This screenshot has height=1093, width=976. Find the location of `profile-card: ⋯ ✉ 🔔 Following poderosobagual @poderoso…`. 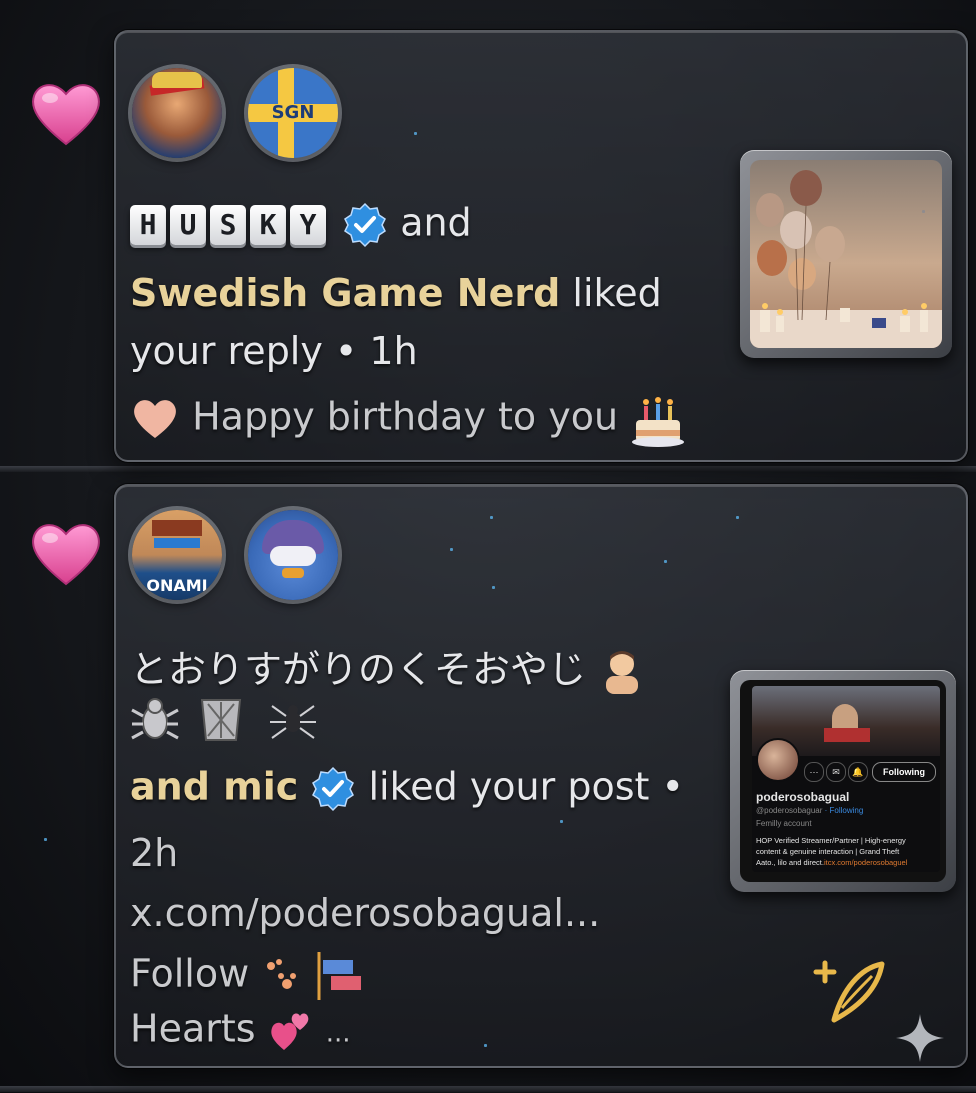

profile-card: ⋯ ✉ 🔔 Following poderosobagual @poderoso… is located at coordinates (846, 779).